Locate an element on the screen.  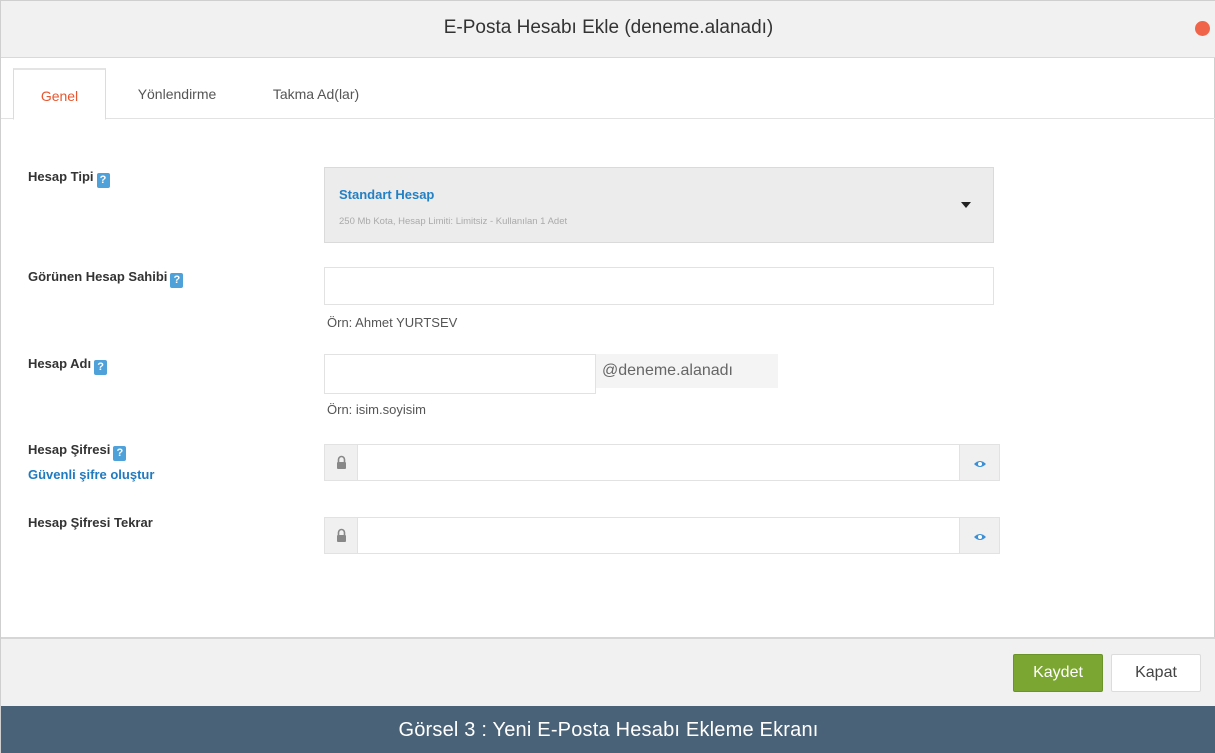
account-type-selected: Standart Hesap is located at coordinates (387, 194).